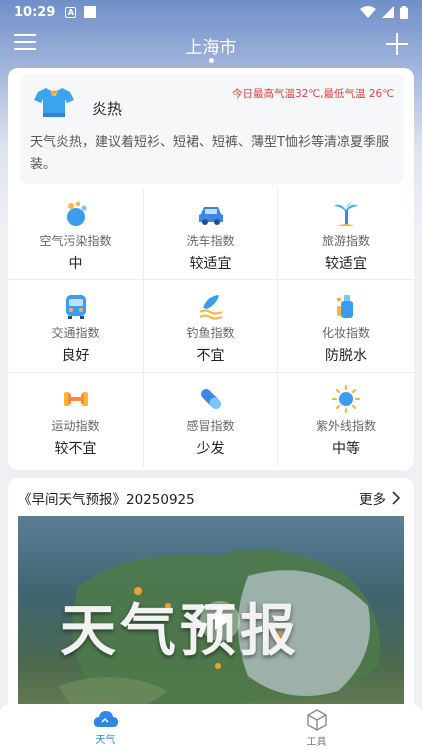 The width and height of the screenshot is (422, 750). Describe the element at coordinates (180, 631) in the screenshot. I see `video-overlay-text: 天气预报` at that location.